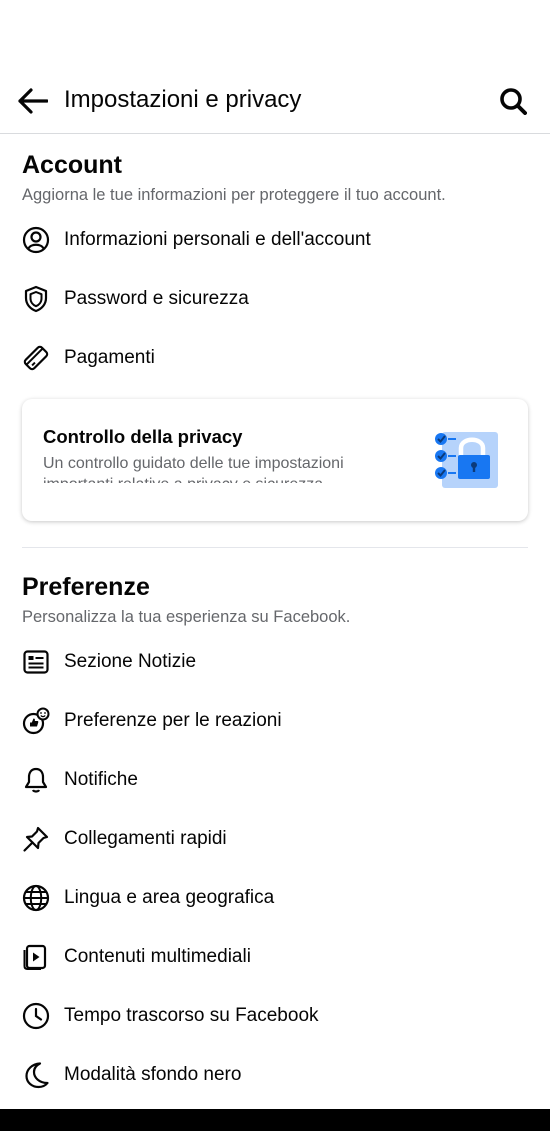 The image size is (550, 1131). I want to click on menu-item-label: Preferenze per le reazioni, so click(173, 720).